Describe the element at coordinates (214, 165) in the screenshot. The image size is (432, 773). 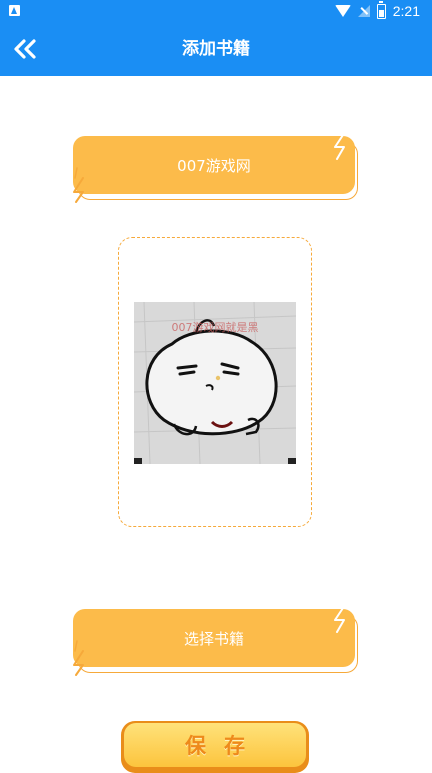
I see `book-name-label: 007游戏网` at that location.